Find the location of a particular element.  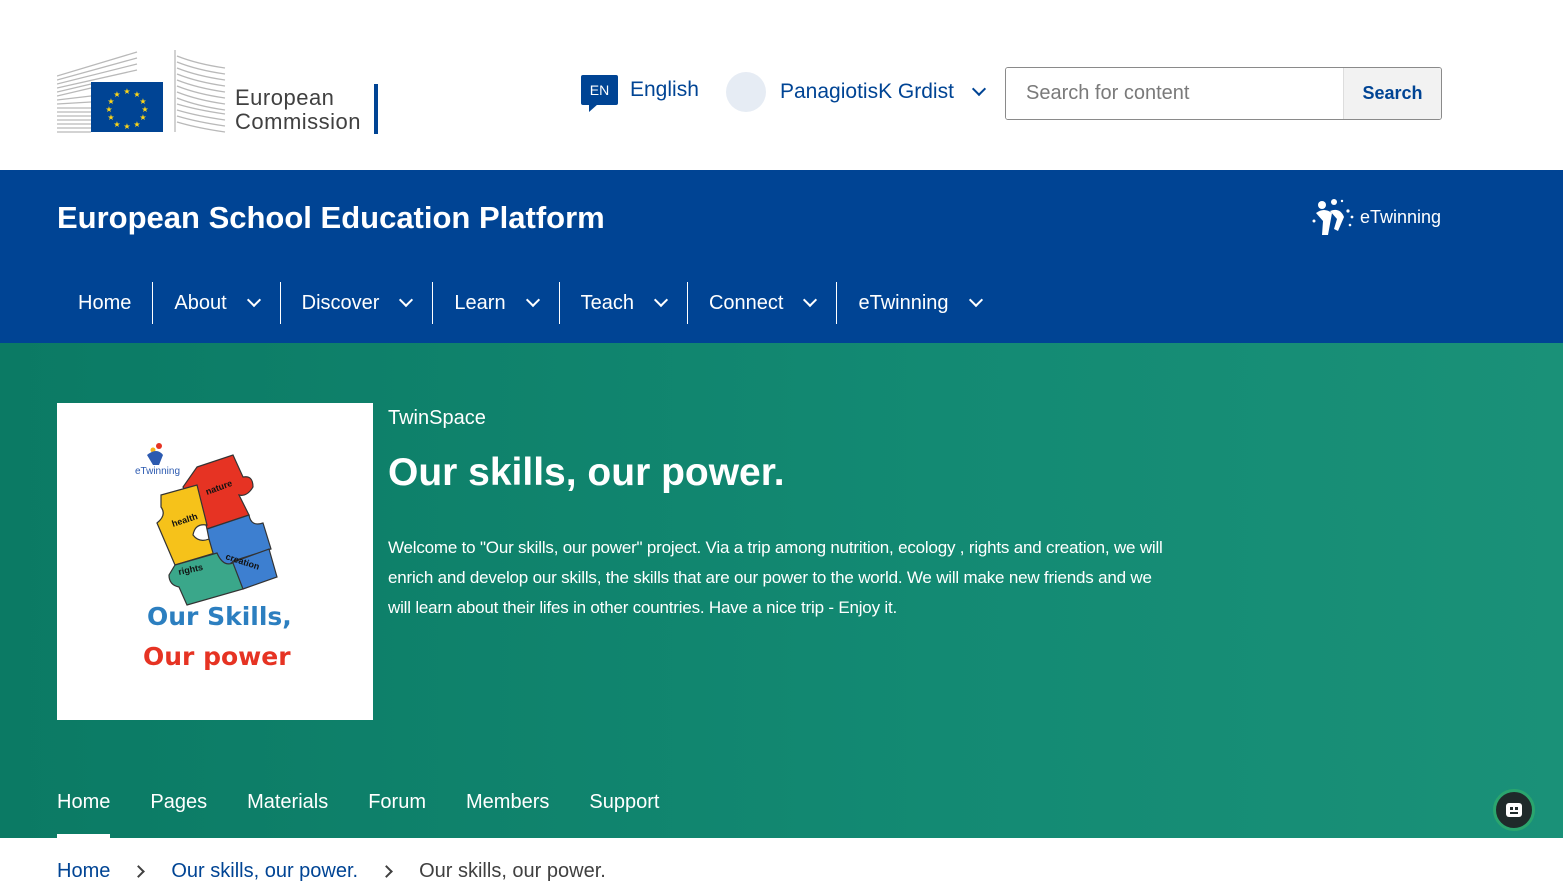

nav-item-about: About is located at coordinates (215, 303).